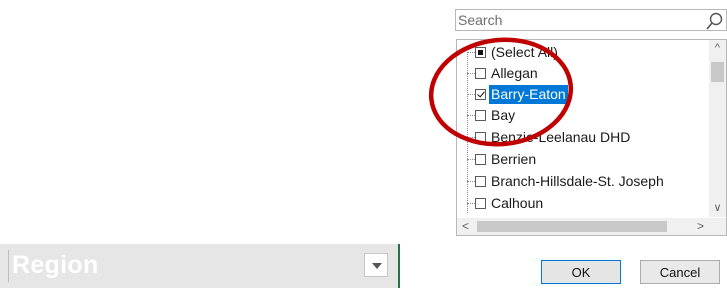 The image size is (727, 297). I want to click on list-item-label: (Select All), so click(524, 51).